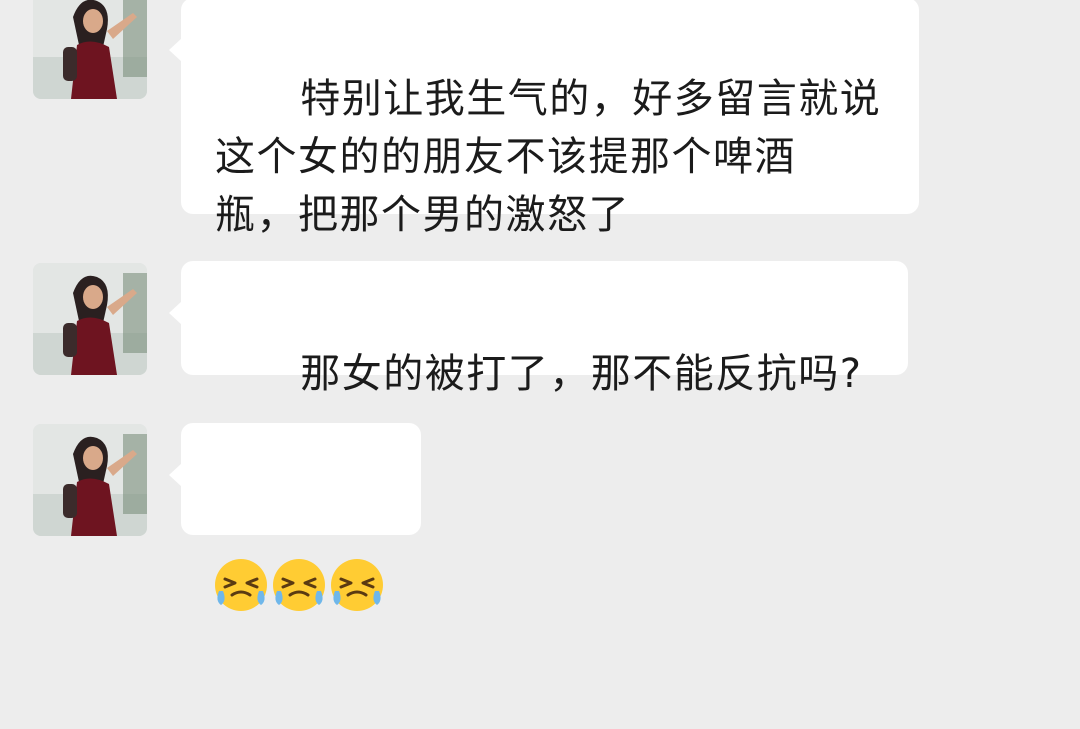 Image resolution: width=1080 pixels, height=729 pixels. I want to click on message-text: 那女的被打了，那不能反抗吗?, so click(581, 374).